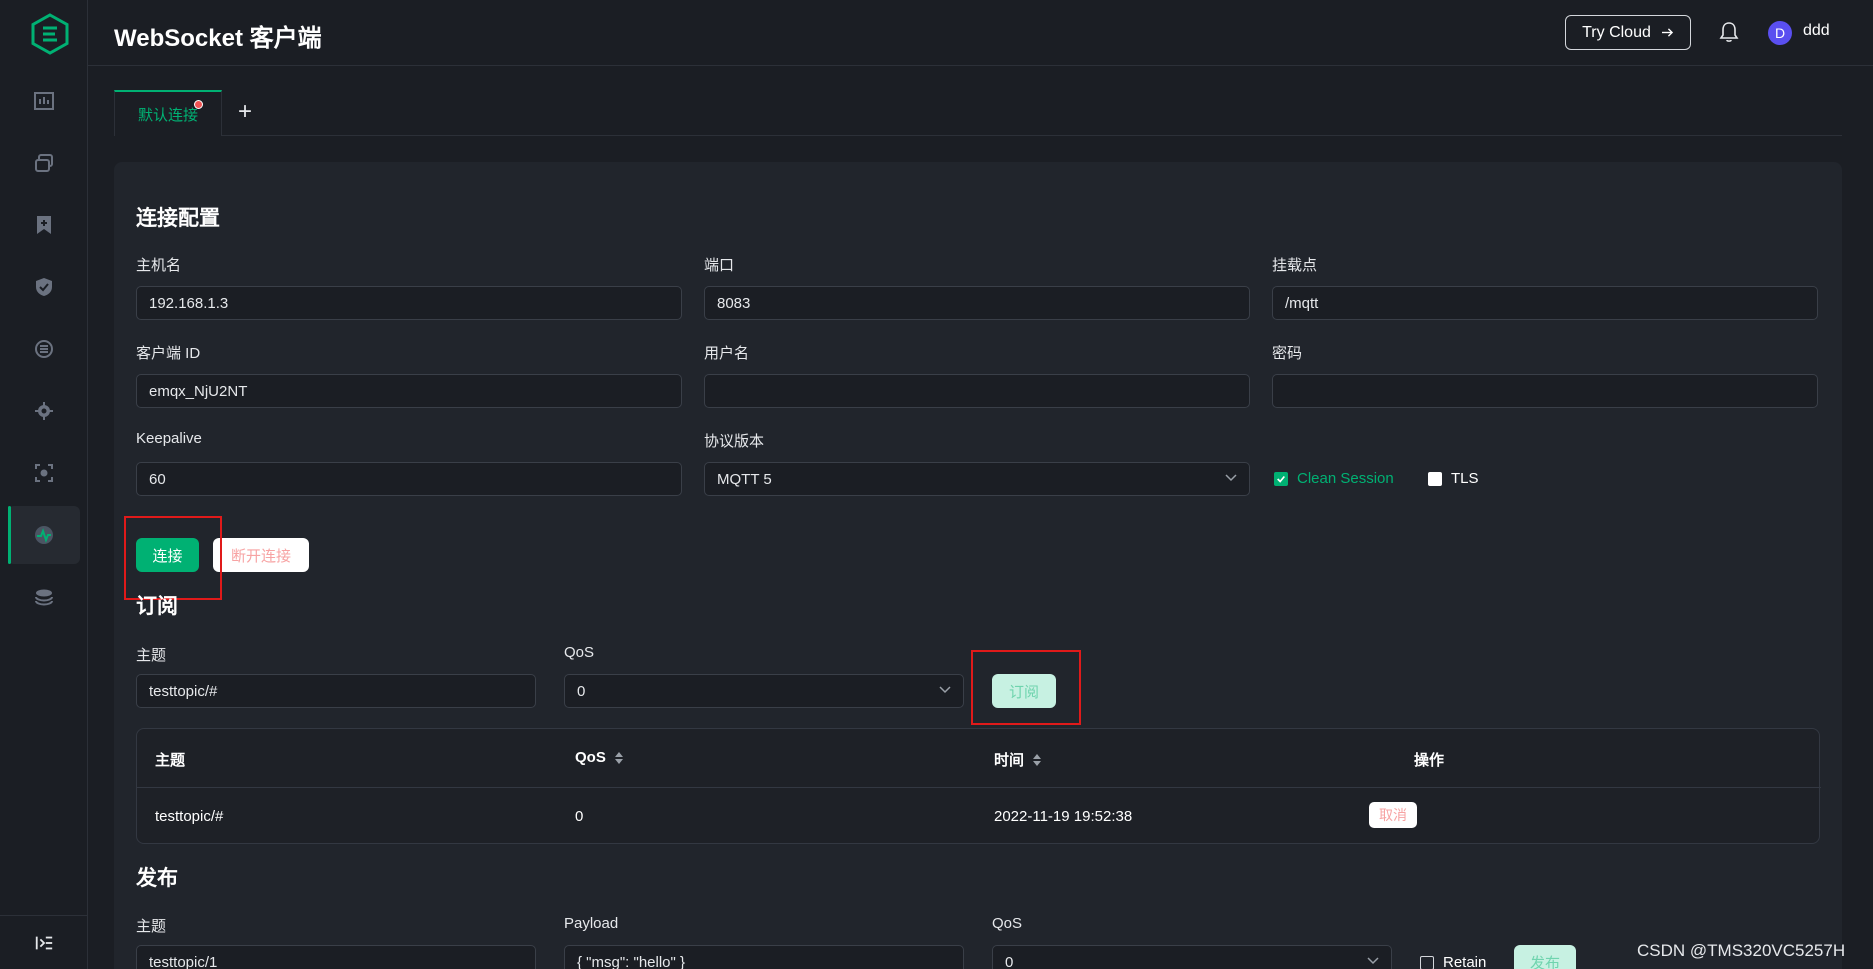 The height and width of the screenshot is (969, 1873). Describe the element at coordinates (1616, 32) in the screenshot. I see `try-cloud-label: Try Cloud` at that location.